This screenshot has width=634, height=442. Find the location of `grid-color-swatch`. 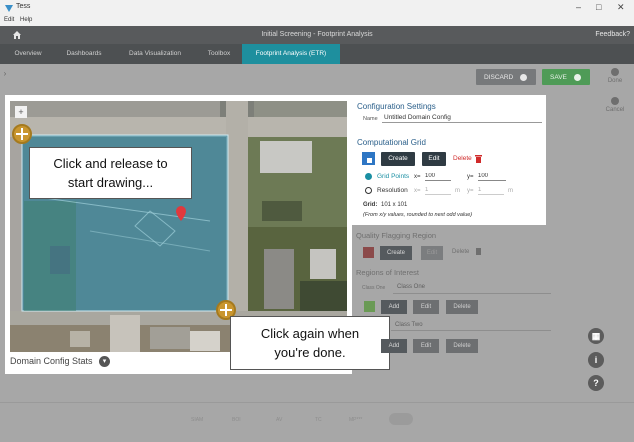

grid-color-swatch is located at coordinates (368, 158).